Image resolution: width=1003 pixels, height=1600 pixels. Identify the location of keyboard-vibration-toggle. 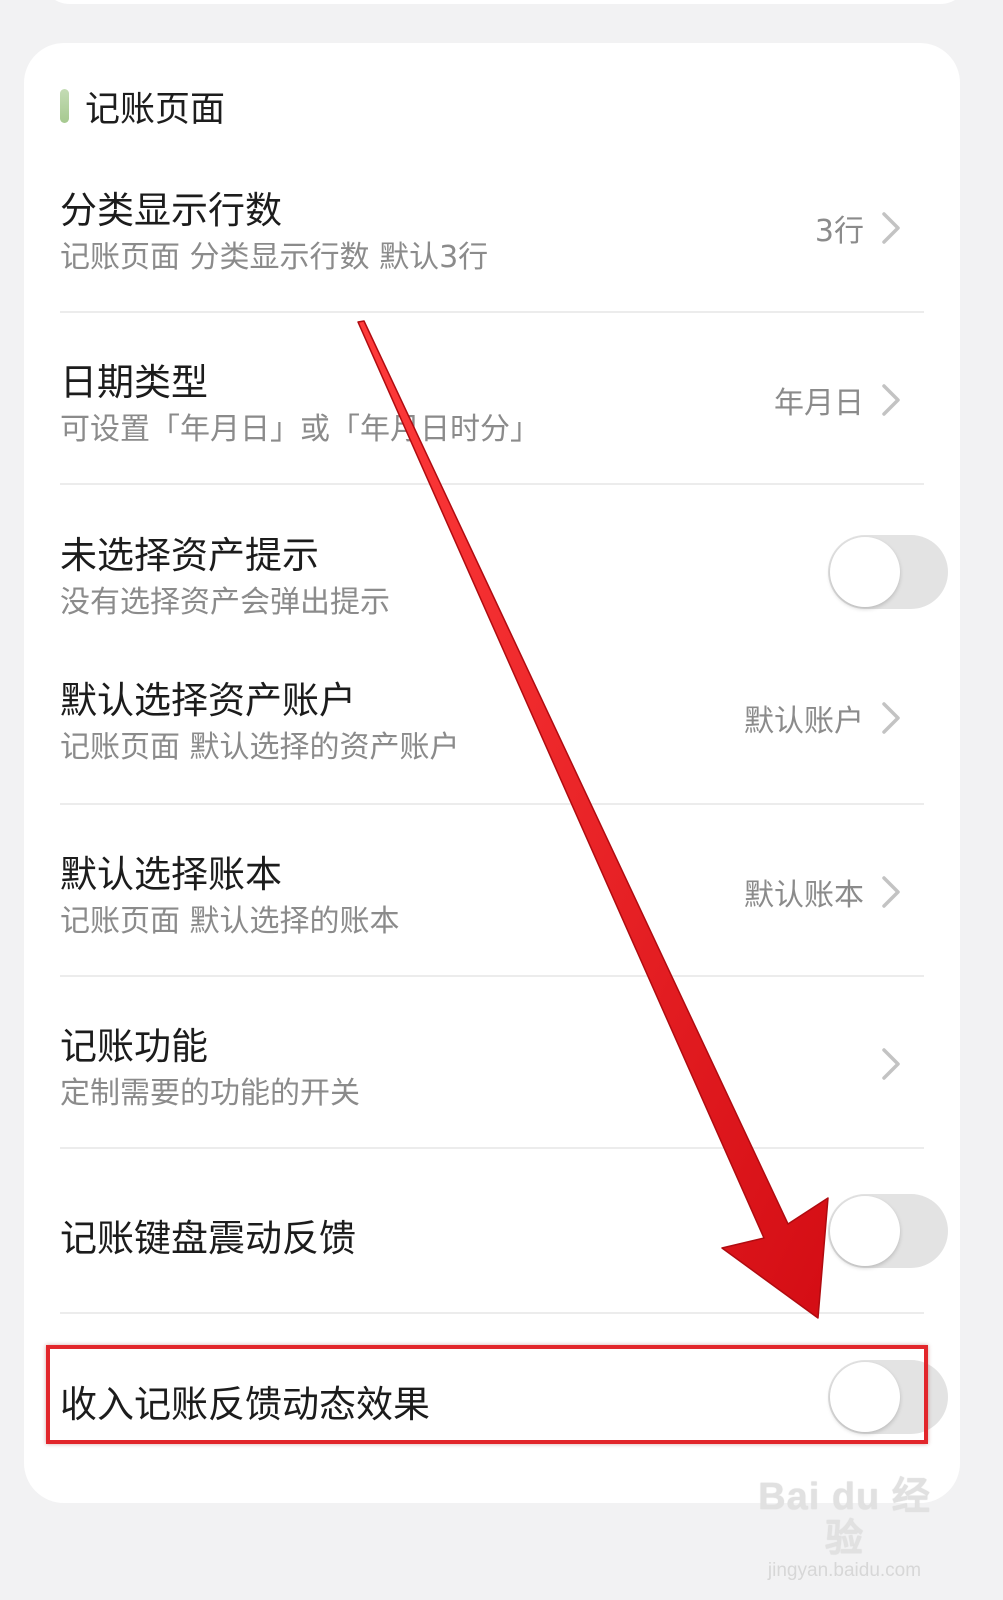
(888, 1231).